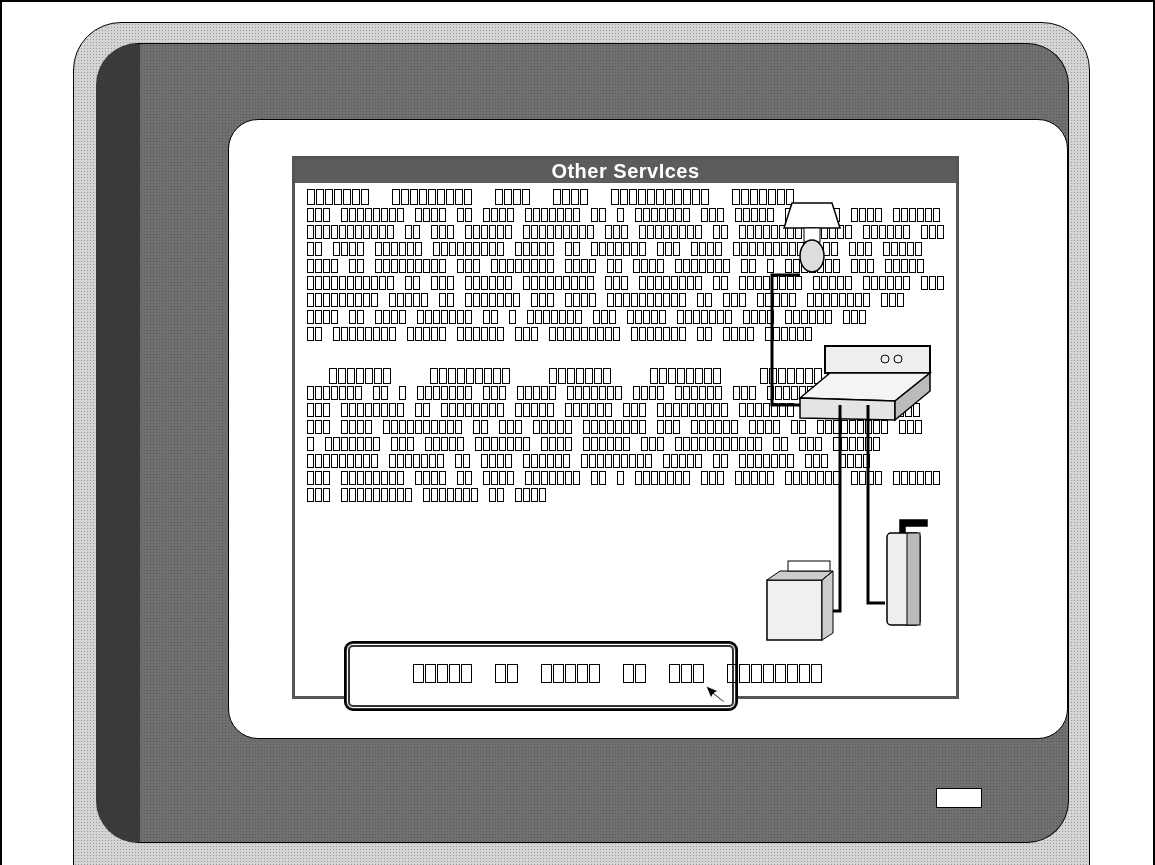 The image size is (1155, 865). Describe the element at coordinates (625, 171) in the screenshot. I see `card-title: Other ServIces` at that location.